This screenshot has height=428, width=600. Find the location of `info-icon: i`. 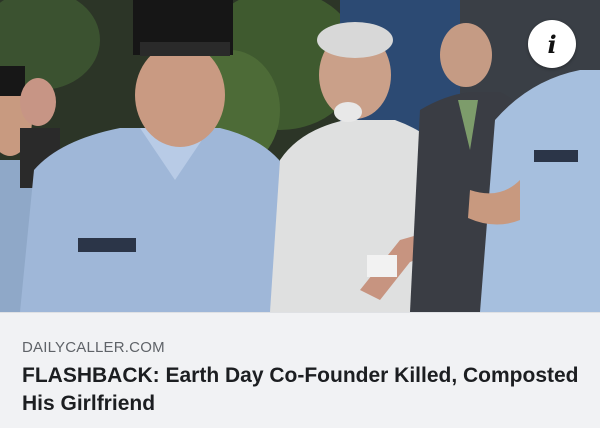

info-icon: i is located at coordinates (552, 44).